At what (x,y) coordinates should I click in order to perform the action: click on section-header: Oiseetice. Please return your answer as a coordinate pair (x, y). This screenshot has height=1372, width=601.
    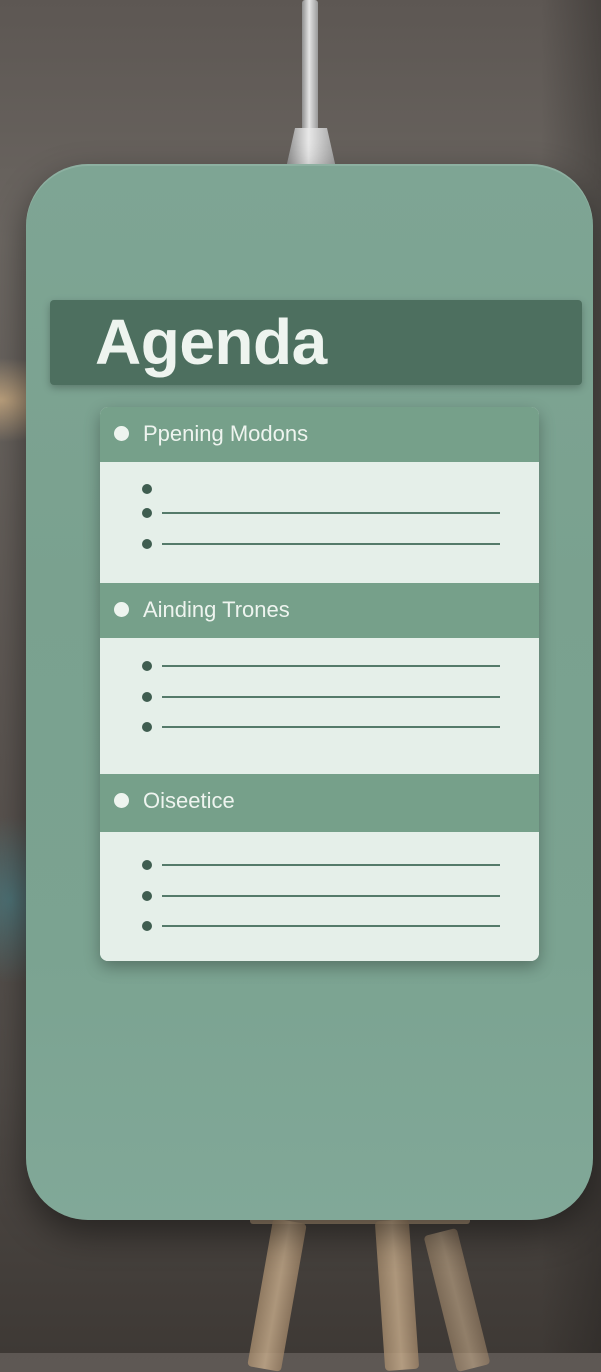
    Looking at the image, I should click on (319, 803).